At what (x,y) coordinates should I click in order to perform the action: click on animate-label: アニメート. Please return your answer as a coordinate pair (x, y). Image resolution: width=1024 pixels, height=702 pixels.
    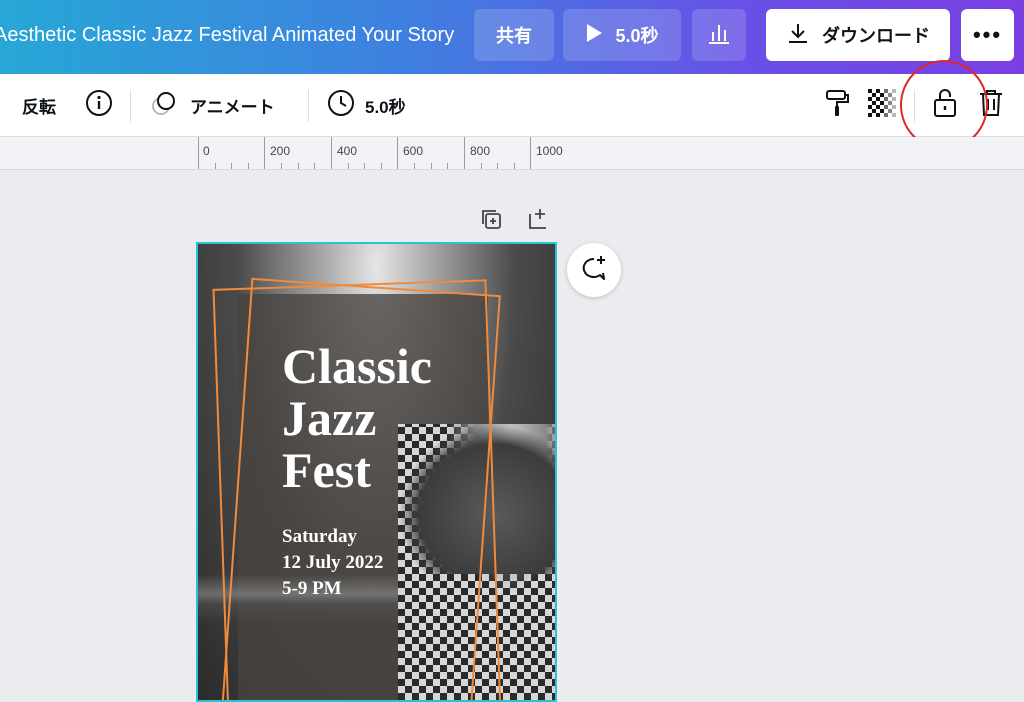
    Looking at the image, I should click on (232, 107).